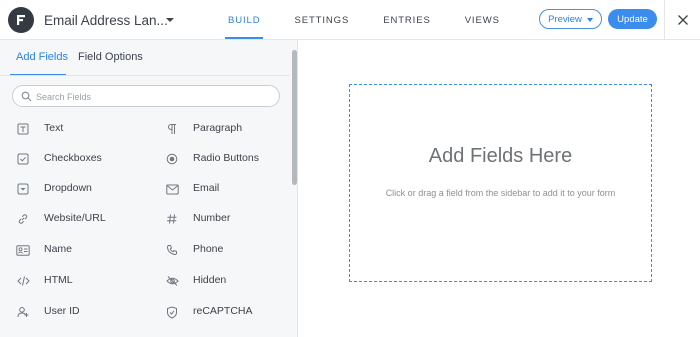  Describe the element at coordinates (379, 20) in the screenshot. I see `main-nav: BUILD SETTINGS ENTRIES VIEWS` at that location.